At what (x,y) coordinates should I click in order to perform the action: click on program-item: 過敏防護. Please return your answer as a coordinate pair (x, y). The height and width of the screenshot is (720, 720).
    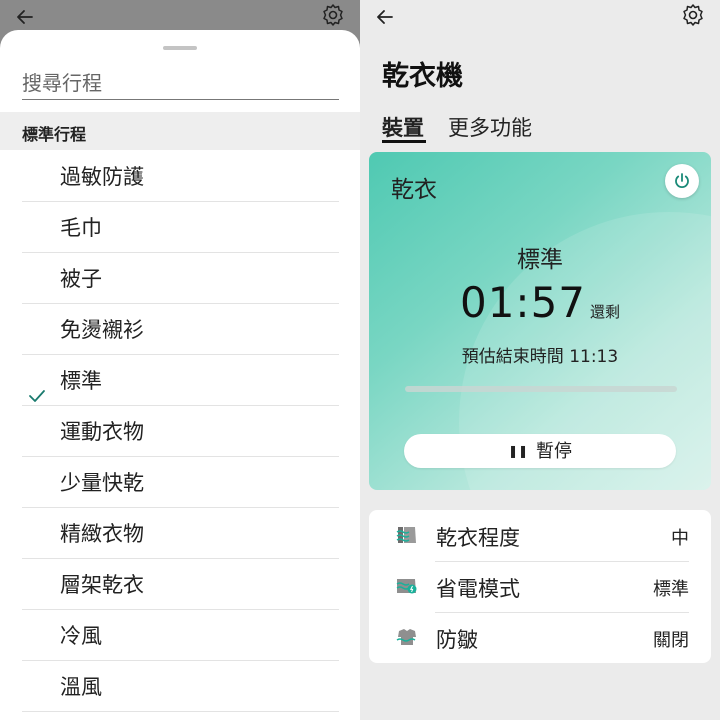
    Looking at the image, I should click on (180, 176).